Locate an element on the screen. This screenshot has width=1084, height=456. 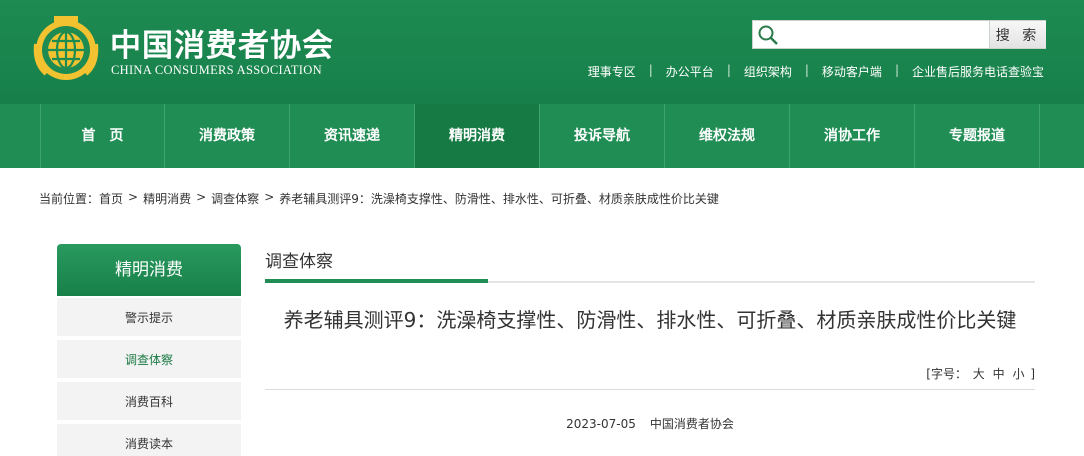
nav-item-special-report: 专题报道 is located at coordinates (977, 136).